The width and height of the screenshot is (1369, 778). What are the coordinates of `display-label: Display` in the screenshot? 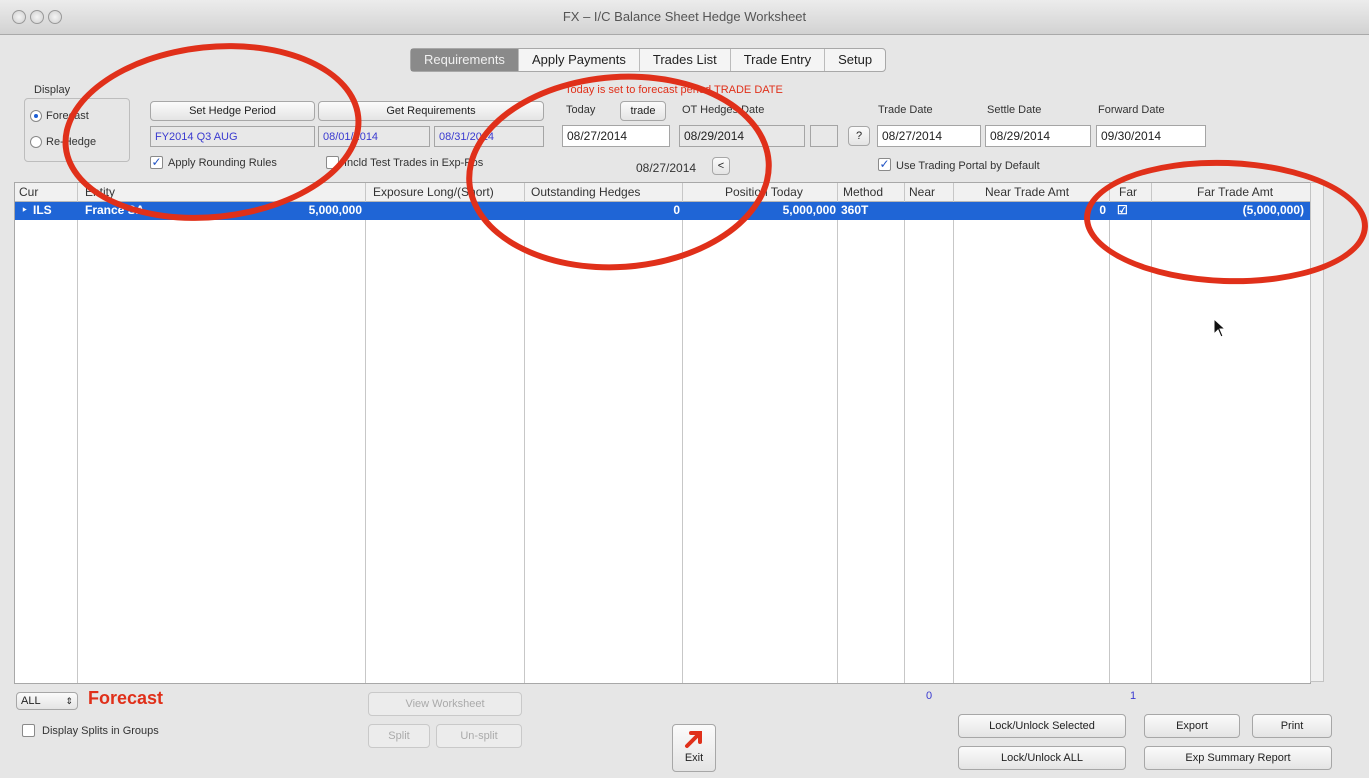 It's located at (52, 90).